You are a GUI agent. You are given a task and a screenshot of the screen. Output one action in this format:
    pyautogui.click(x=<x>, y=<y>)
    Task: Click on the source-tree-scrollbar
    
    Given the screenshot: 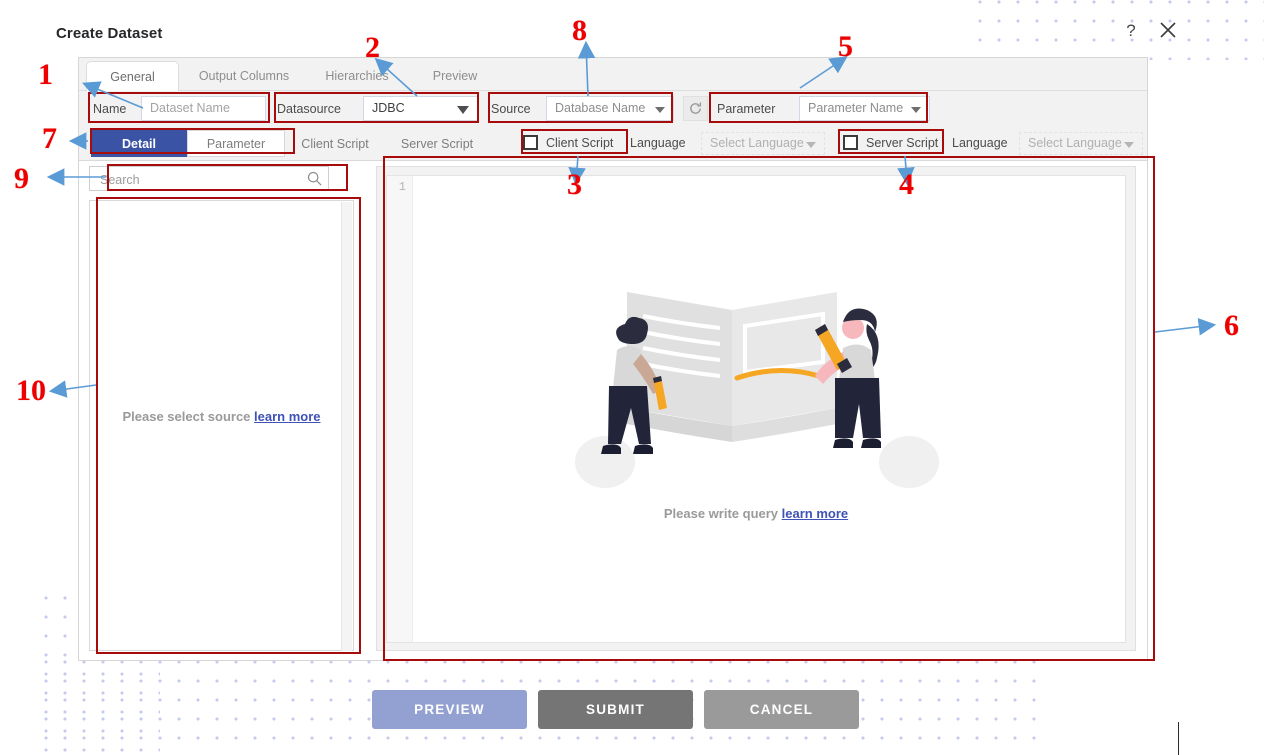 What is the action you would take?
    pyautogui.click(x=346, y=426)
    